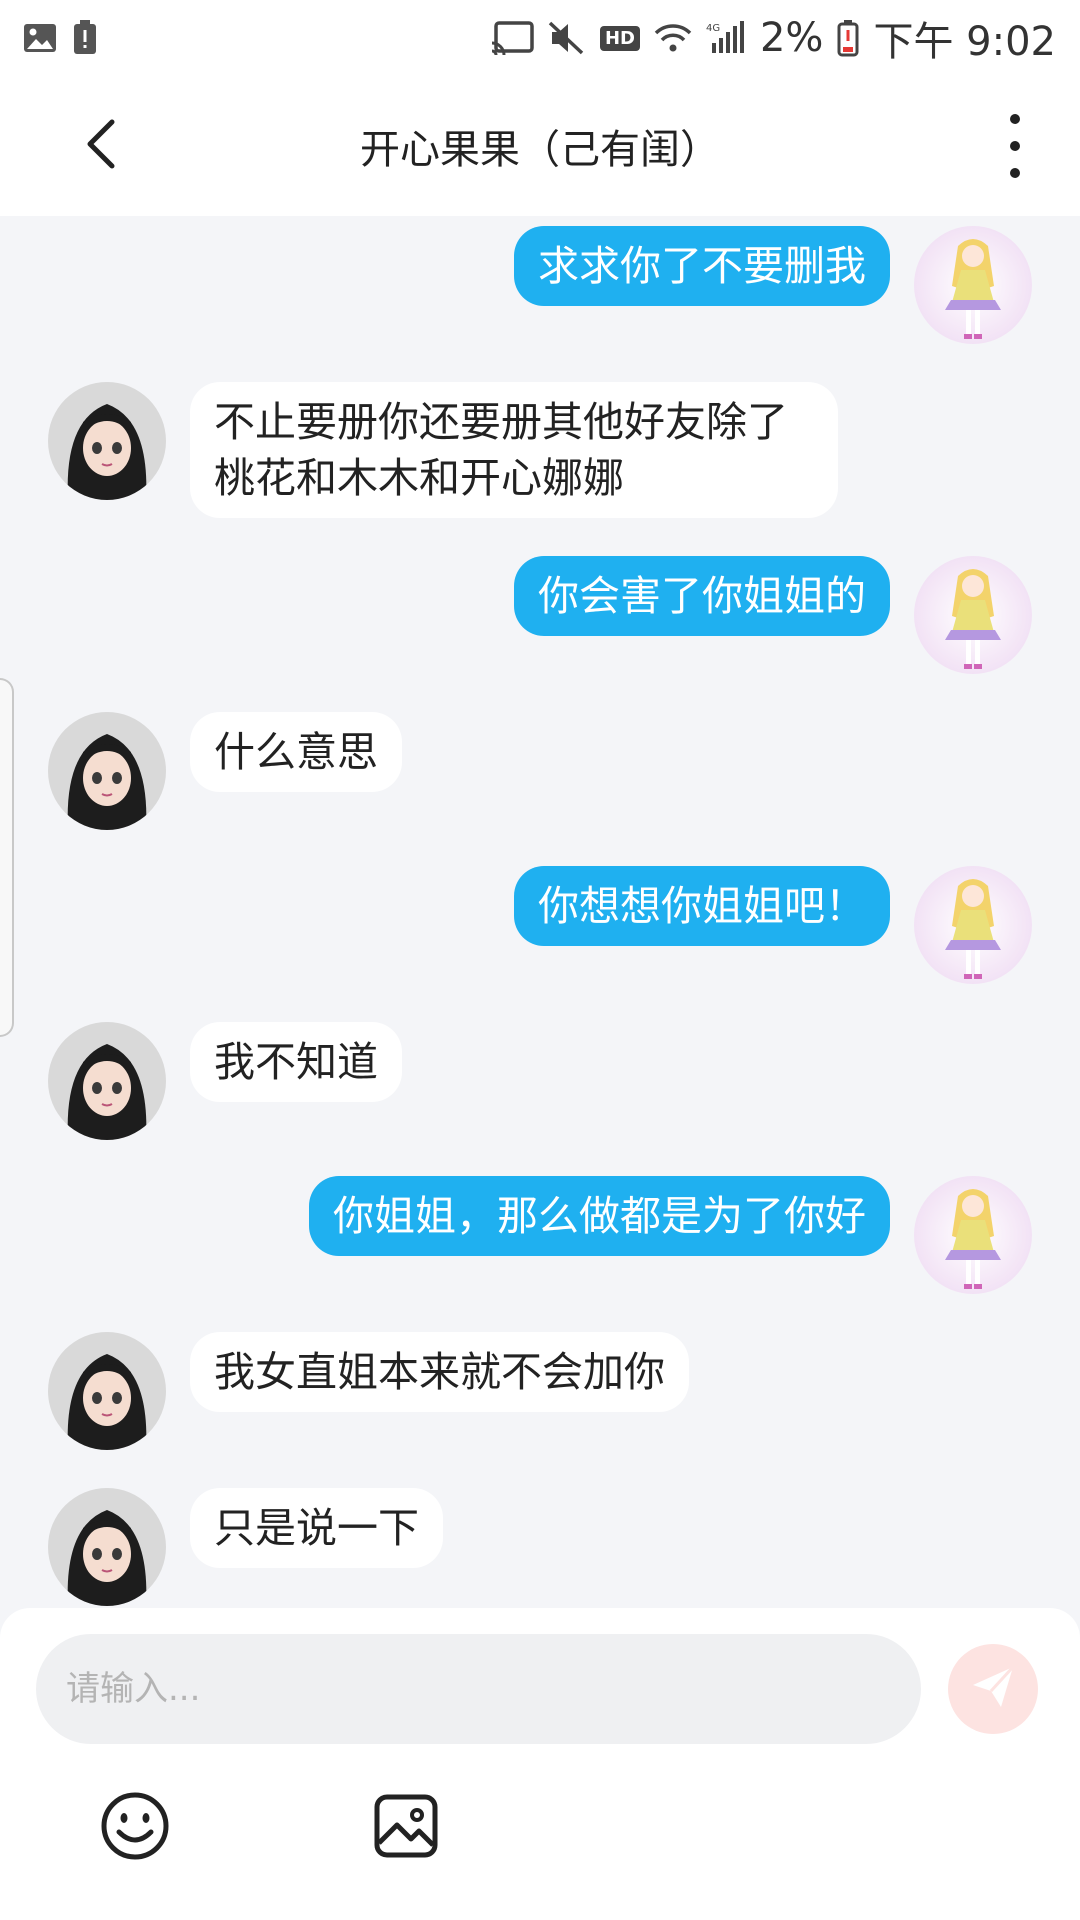 The height and width of the screenshot is (1920, 1080). Describe the element at coordinates (848, 38) in the screenshot. I see `battery-low-icon` at that location.